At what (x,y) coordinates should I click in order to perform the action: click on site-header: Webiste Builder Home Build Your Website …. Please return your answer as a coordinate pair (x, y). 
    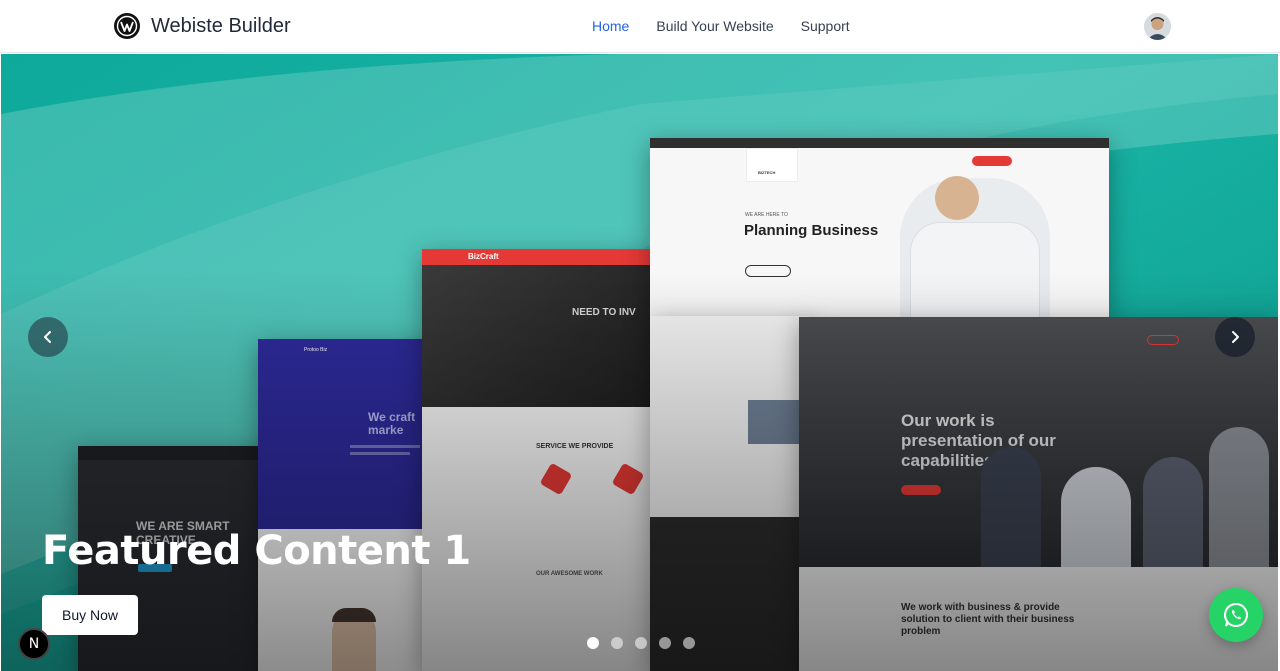
    Looking at the image, I should click on (640, 26).